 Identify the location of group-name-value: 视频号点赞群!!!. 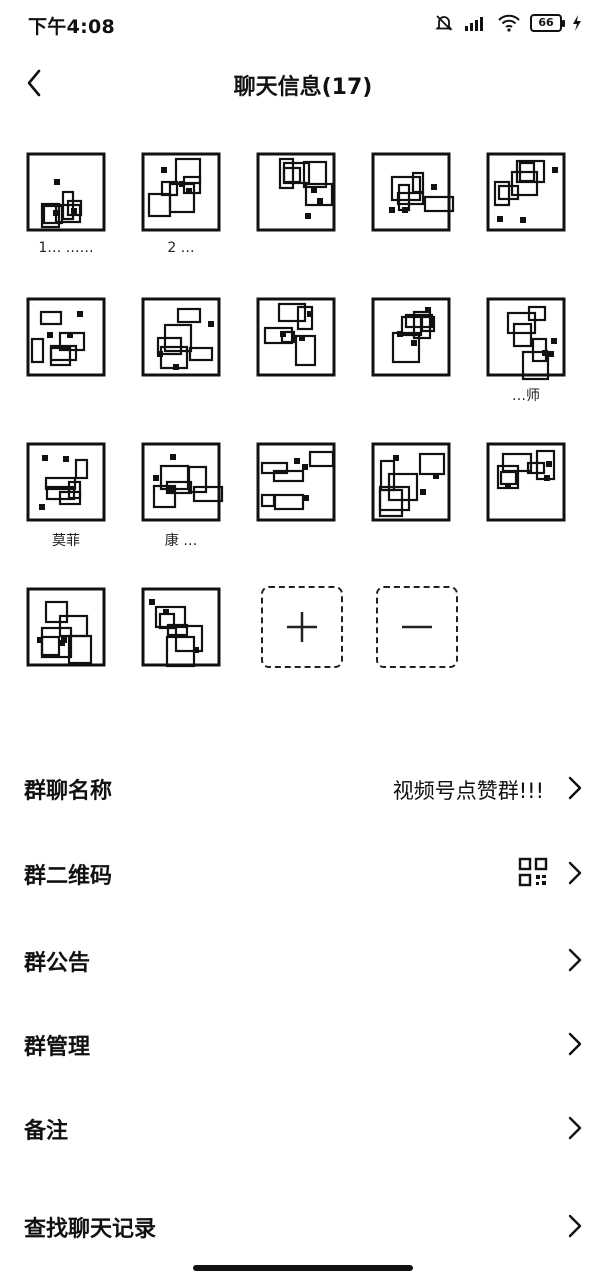
(468, 791).